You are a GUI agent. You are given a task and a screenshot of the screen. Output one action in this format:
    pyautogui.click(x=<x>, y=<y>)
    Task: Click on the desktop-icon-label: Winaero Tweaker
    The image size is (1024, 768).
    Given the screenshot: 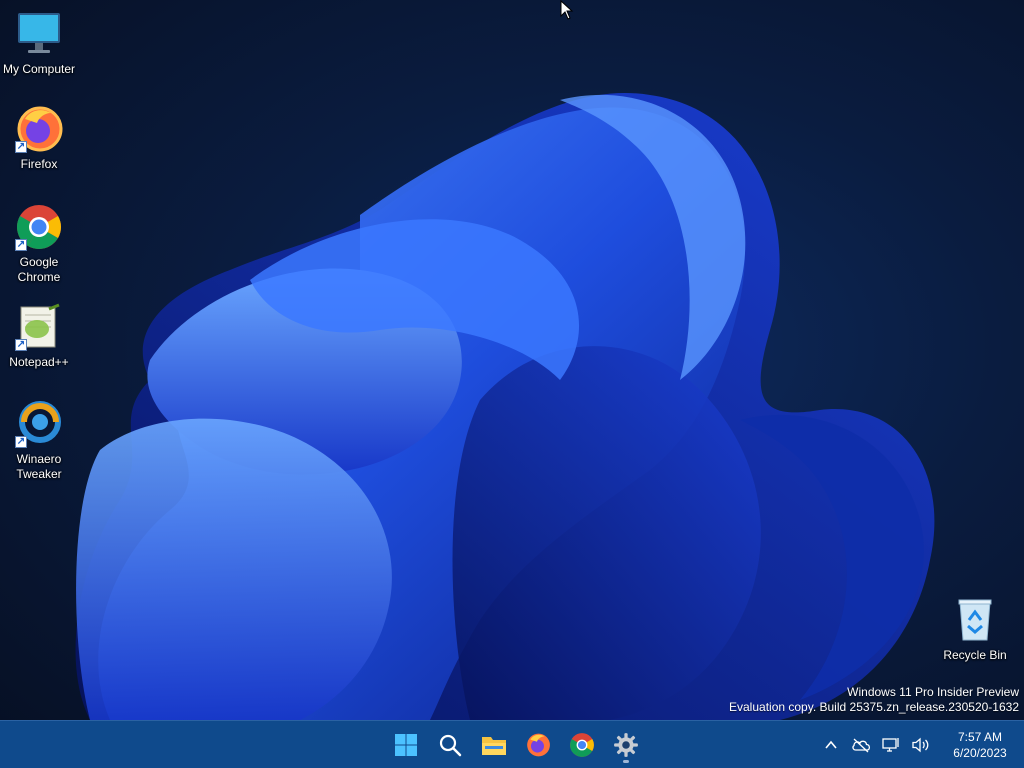 What is the action you would take?
    pyautogui.click(x=39, y=466)
    